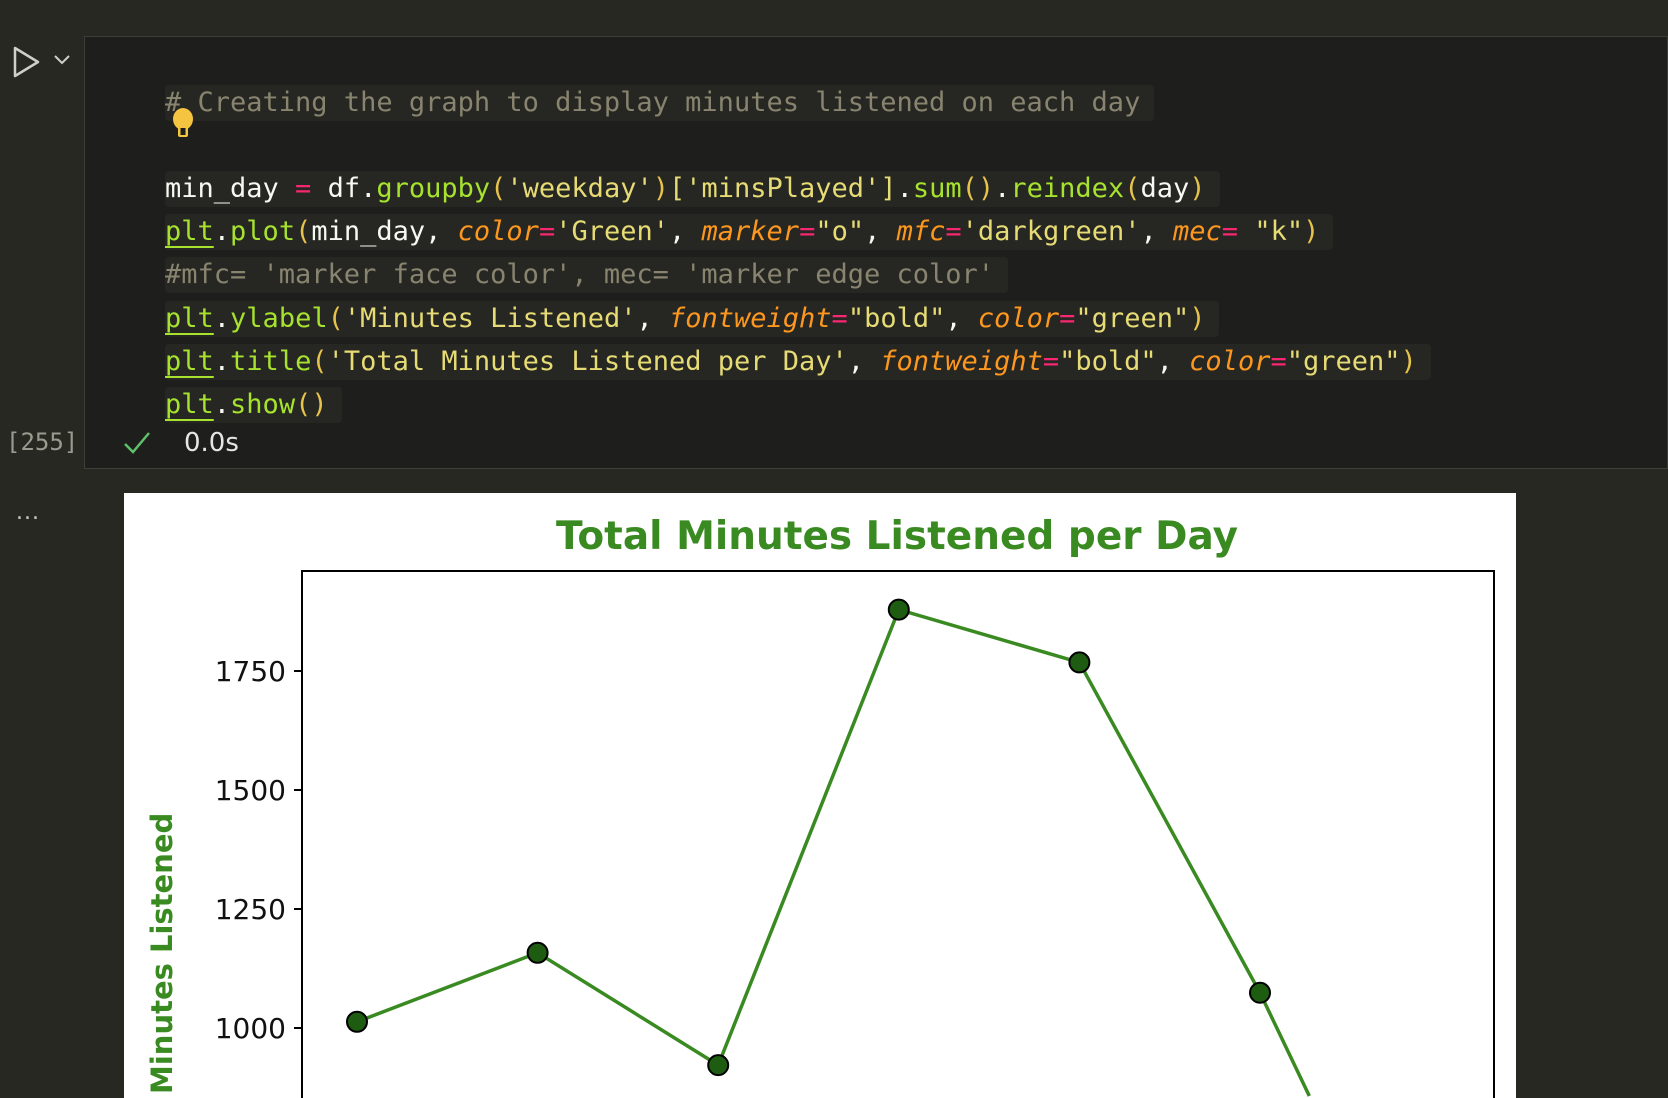 Image resolution: width=1668 pixels, height=1098 pixels. I want to click on y-tick-label: 1250, so click(250, 909).